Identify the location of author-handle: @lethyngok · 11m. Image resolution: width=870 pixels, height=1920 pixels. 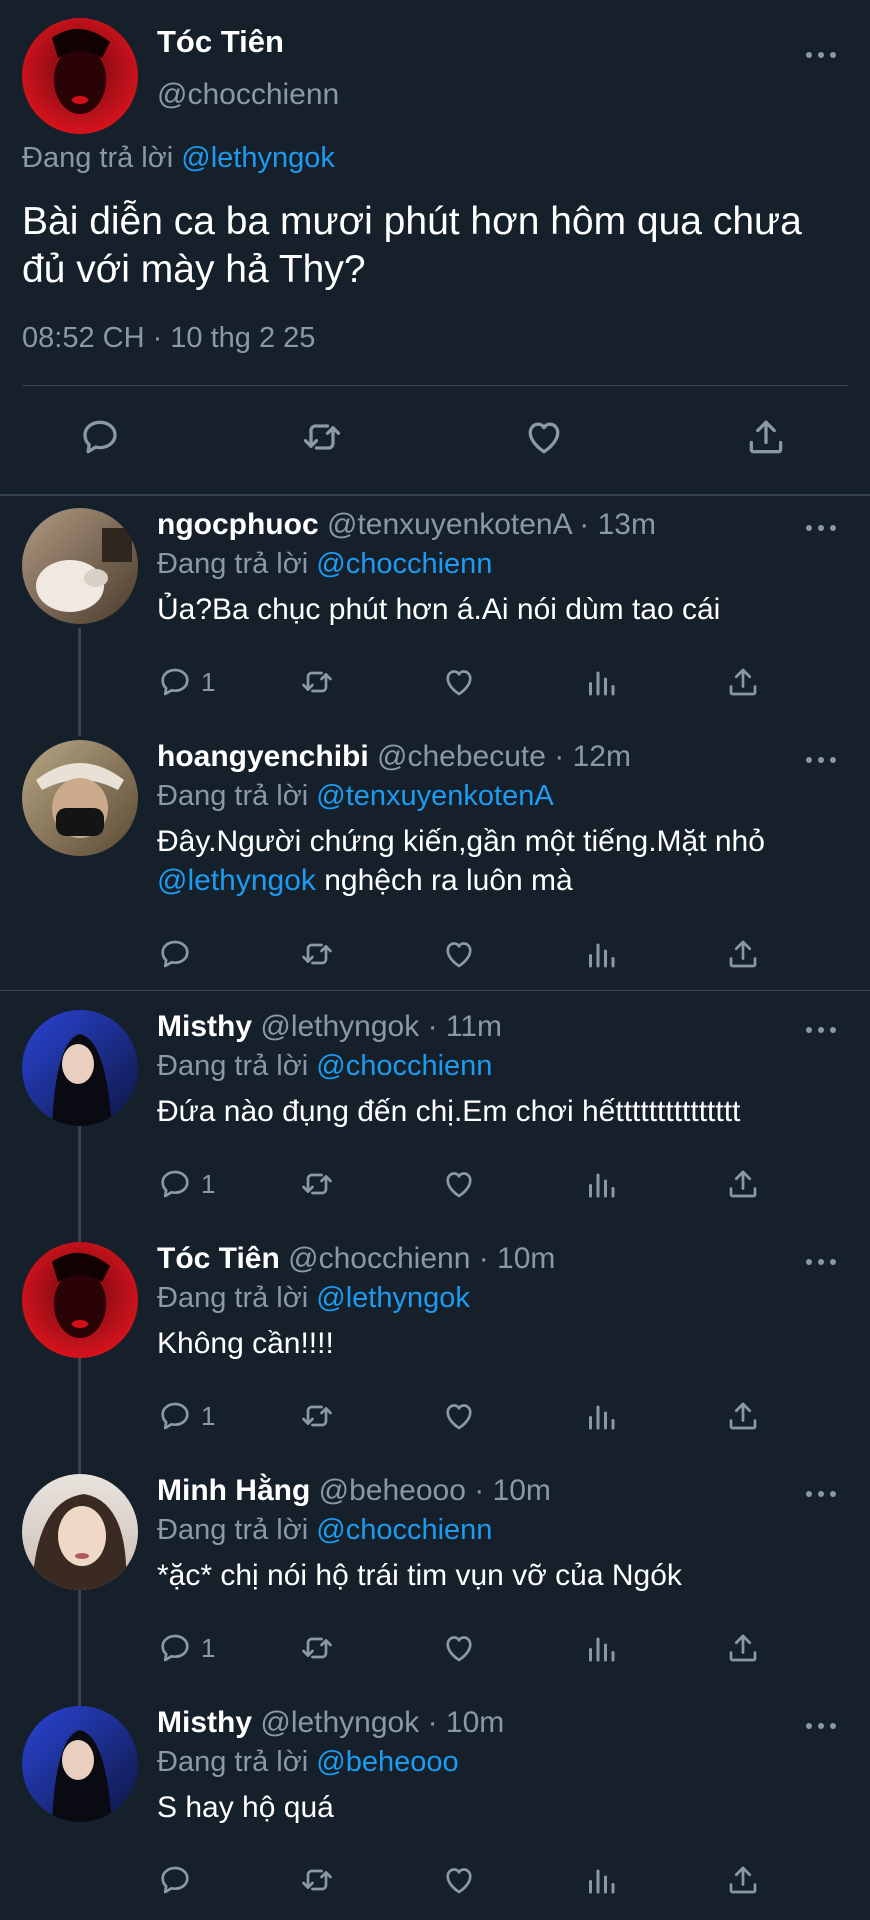
(381, 1026).